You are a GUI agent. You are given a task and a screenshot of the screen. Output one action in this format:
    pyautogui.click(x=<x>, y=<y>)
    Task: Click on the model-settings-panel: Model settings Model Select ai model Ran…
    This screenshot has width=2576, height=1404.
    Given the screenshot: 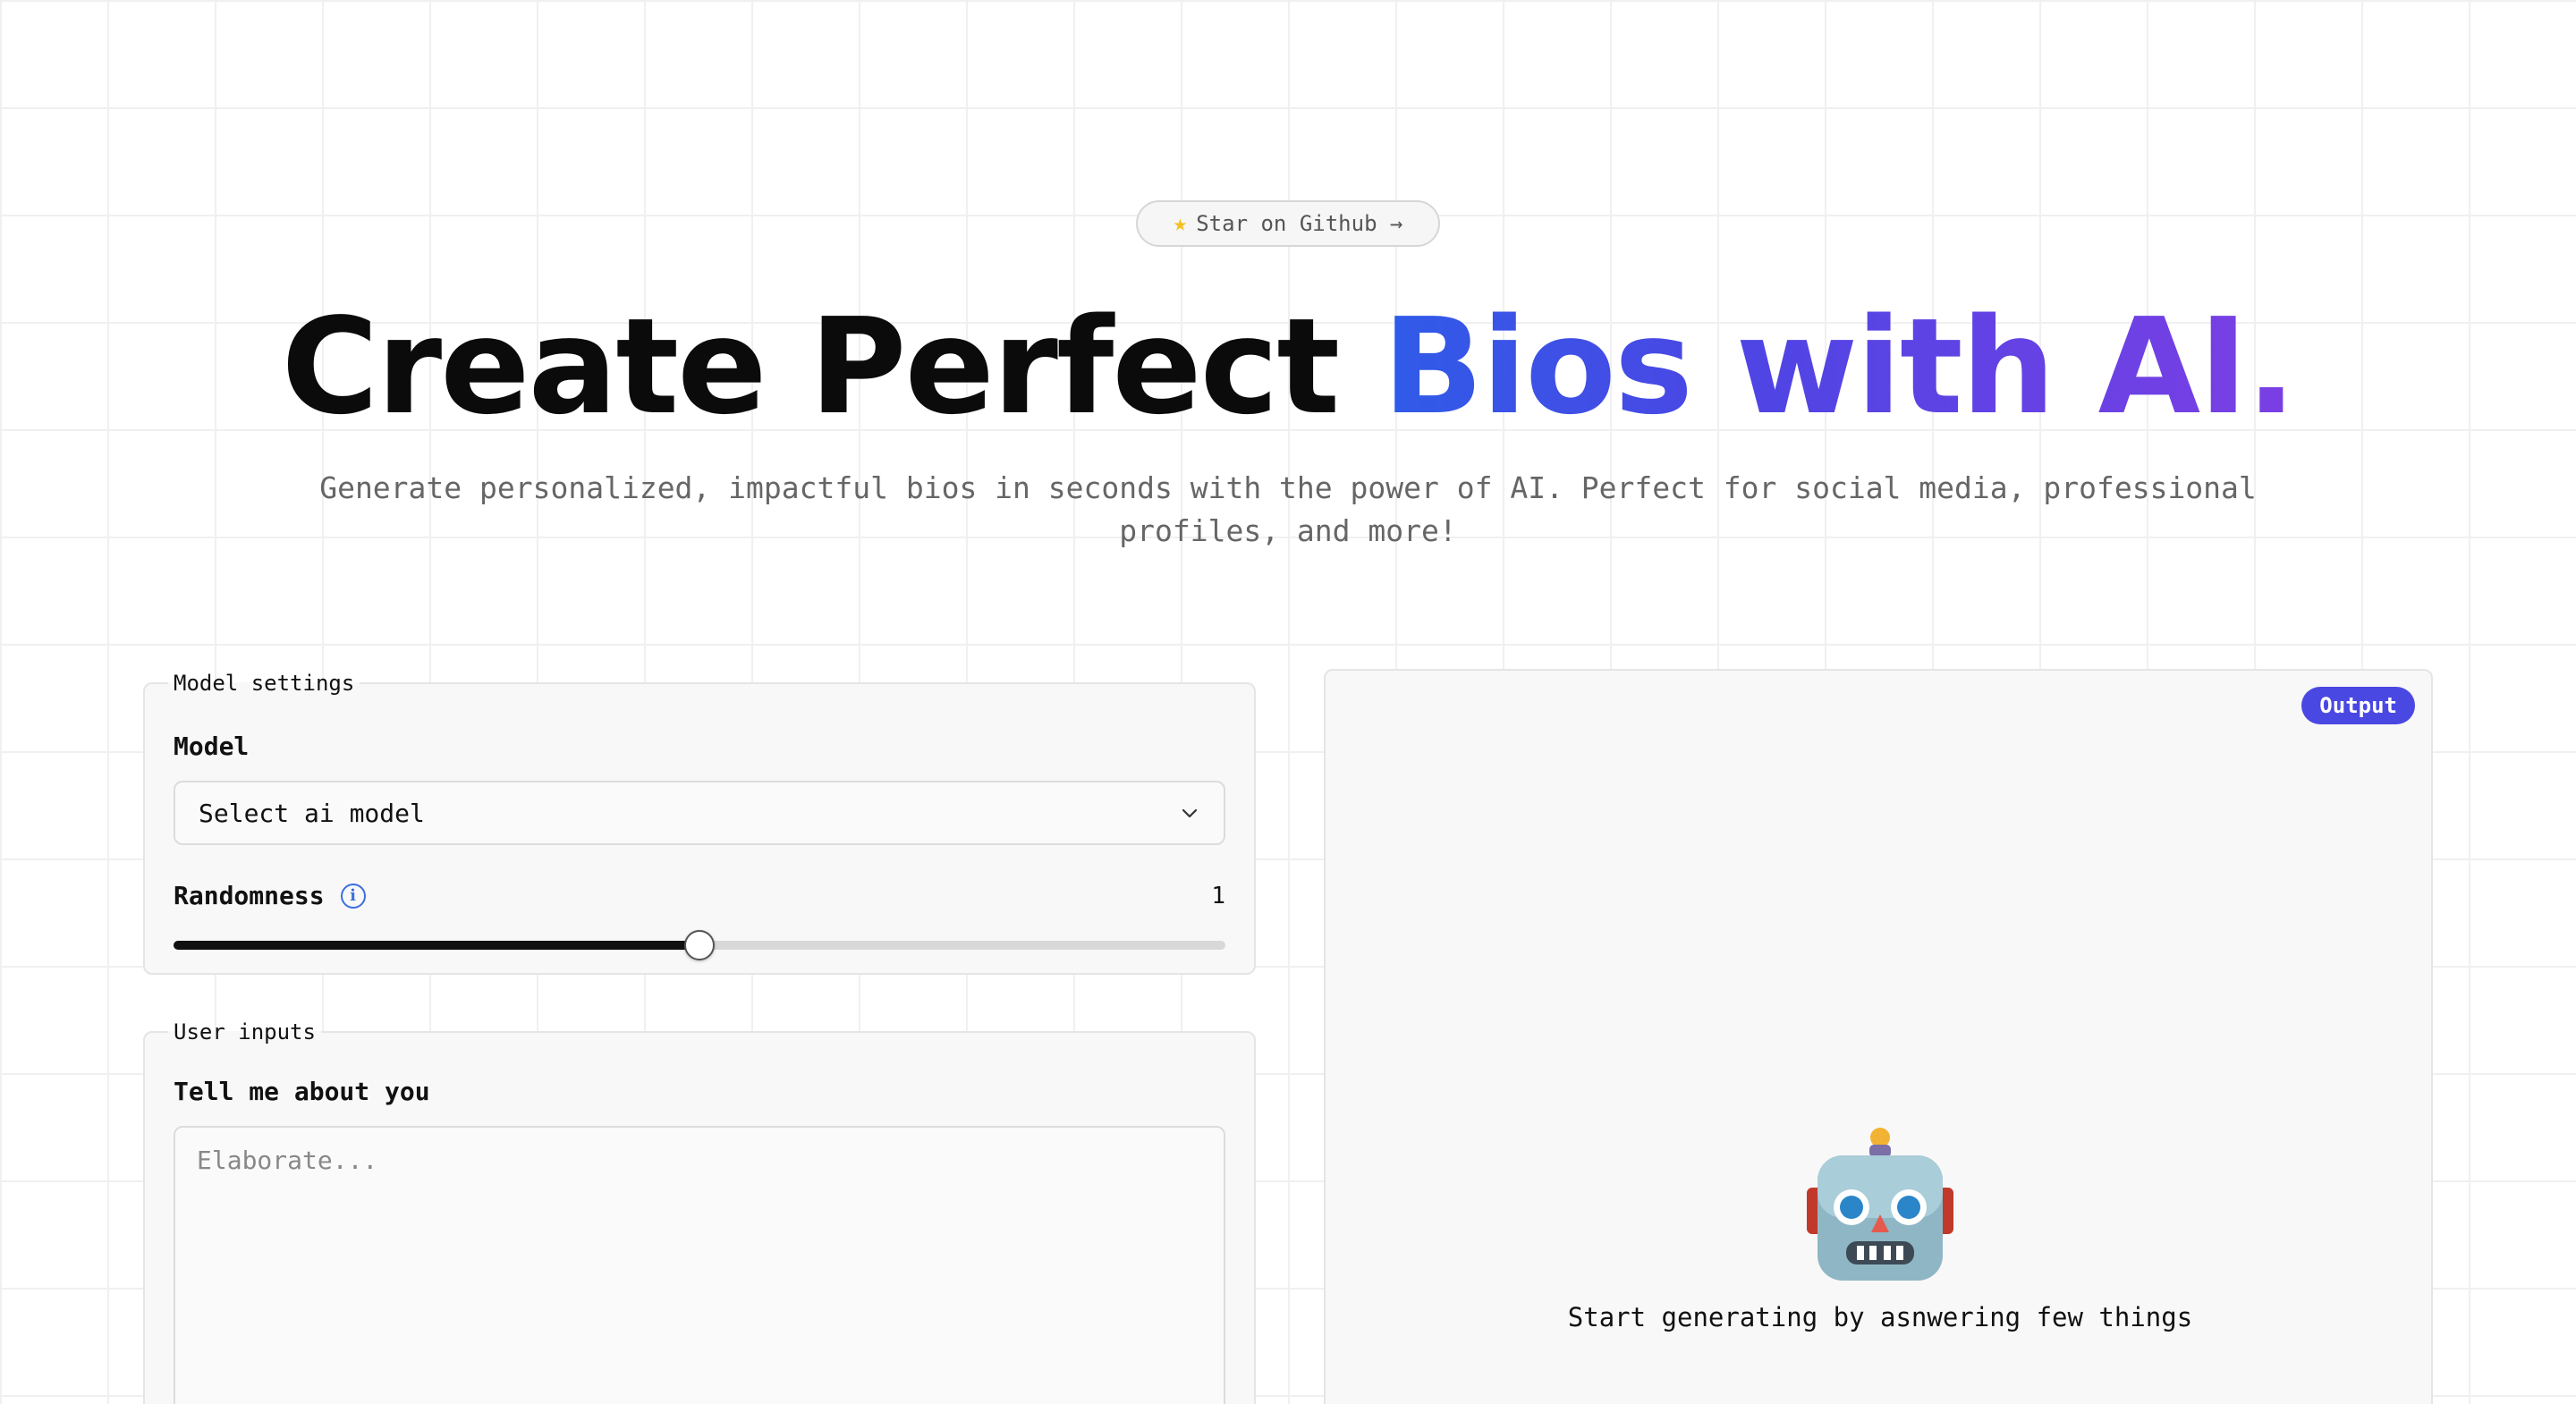 What is the action you would take?
    pyautogui.click(x=699, y=823)
    